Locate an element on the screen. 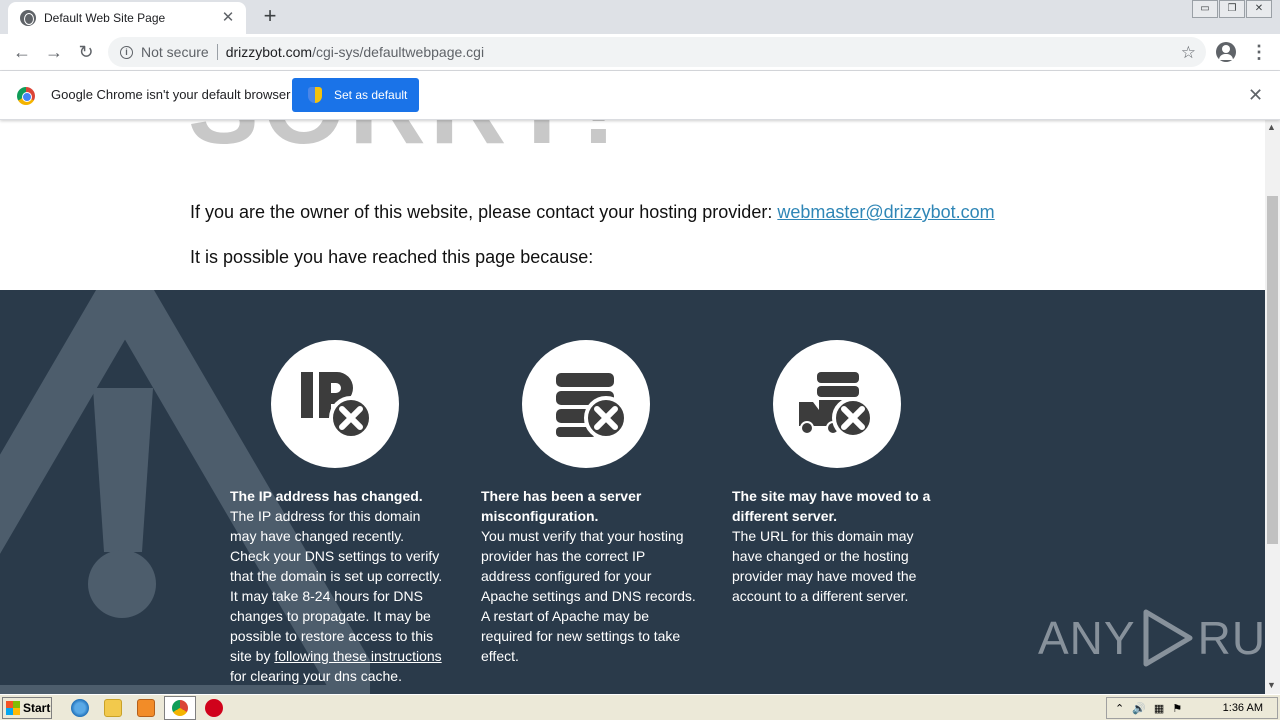  address-divider is located at coordinates (217, 52).